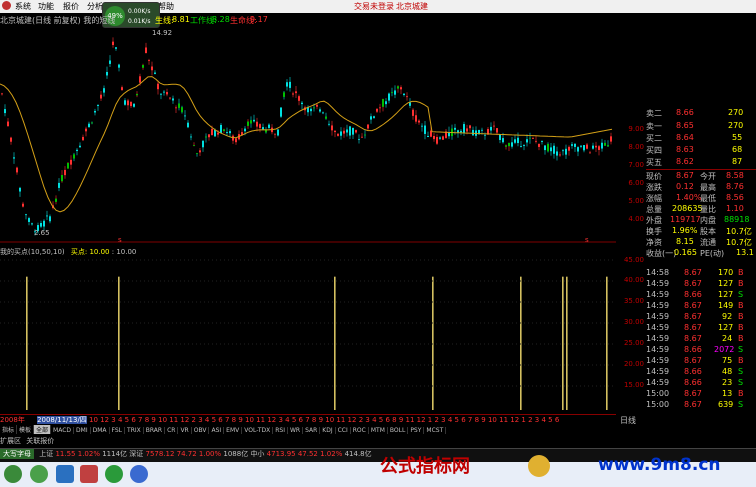  What do you see at coordinates (155, 430) in the screenshot?
I see `indicator-tab-brar: BRAR` at bounding box center [155, 430].